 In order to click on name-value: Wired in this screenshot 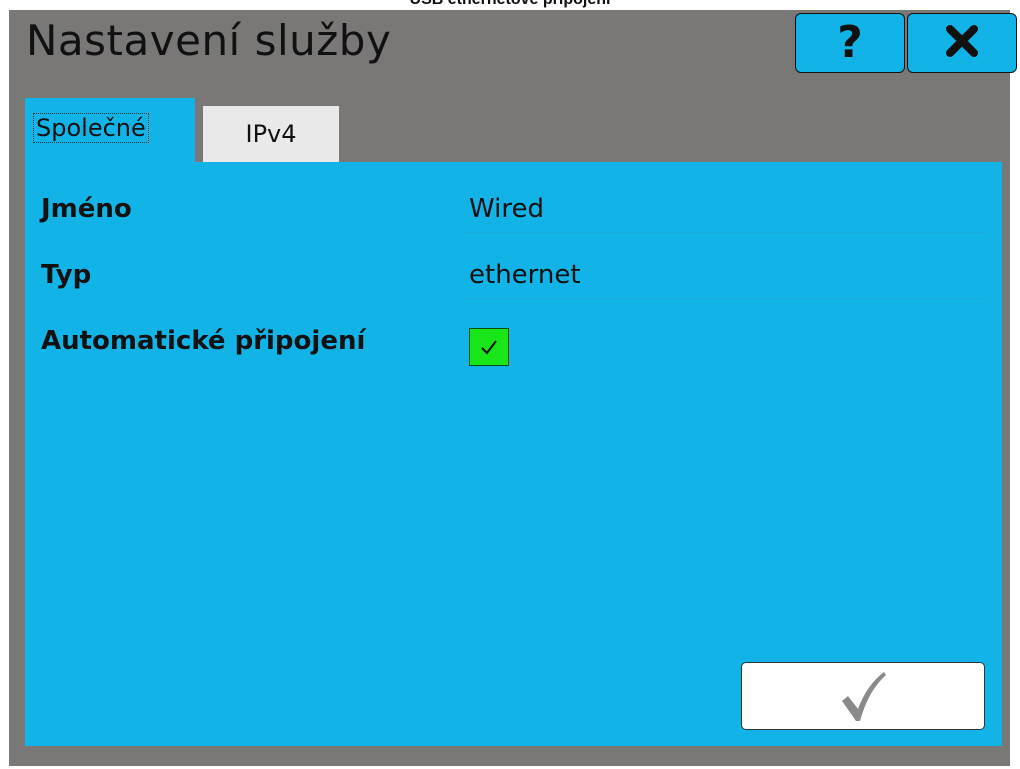, I will do `click(506, 209)`.